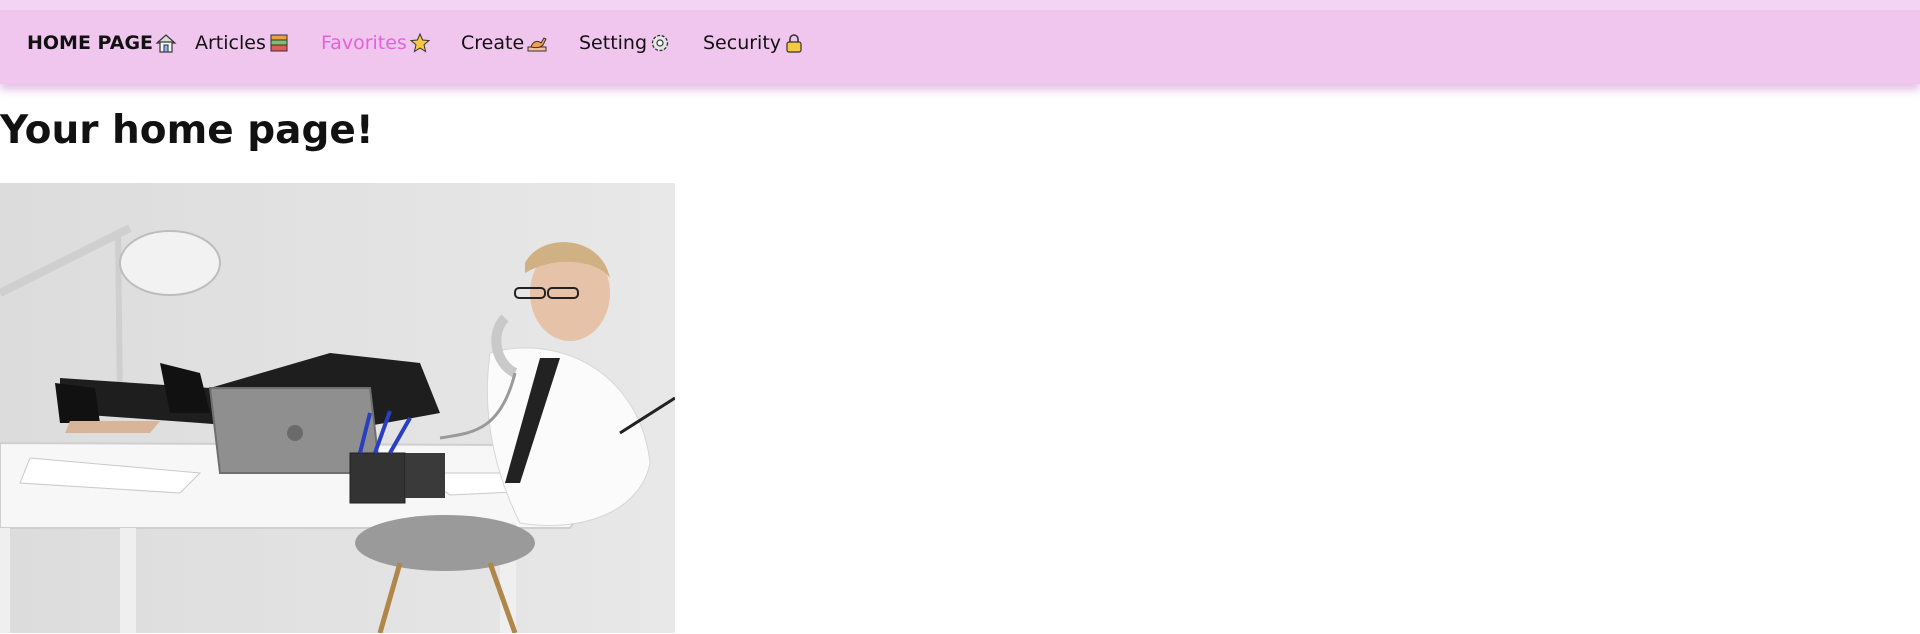 This screenshot has width=1920, height=634. What do you see at coordinates (742, 43) in the screenshot?
I see `nav-security-label: Security` at bounding box center [742, 43].